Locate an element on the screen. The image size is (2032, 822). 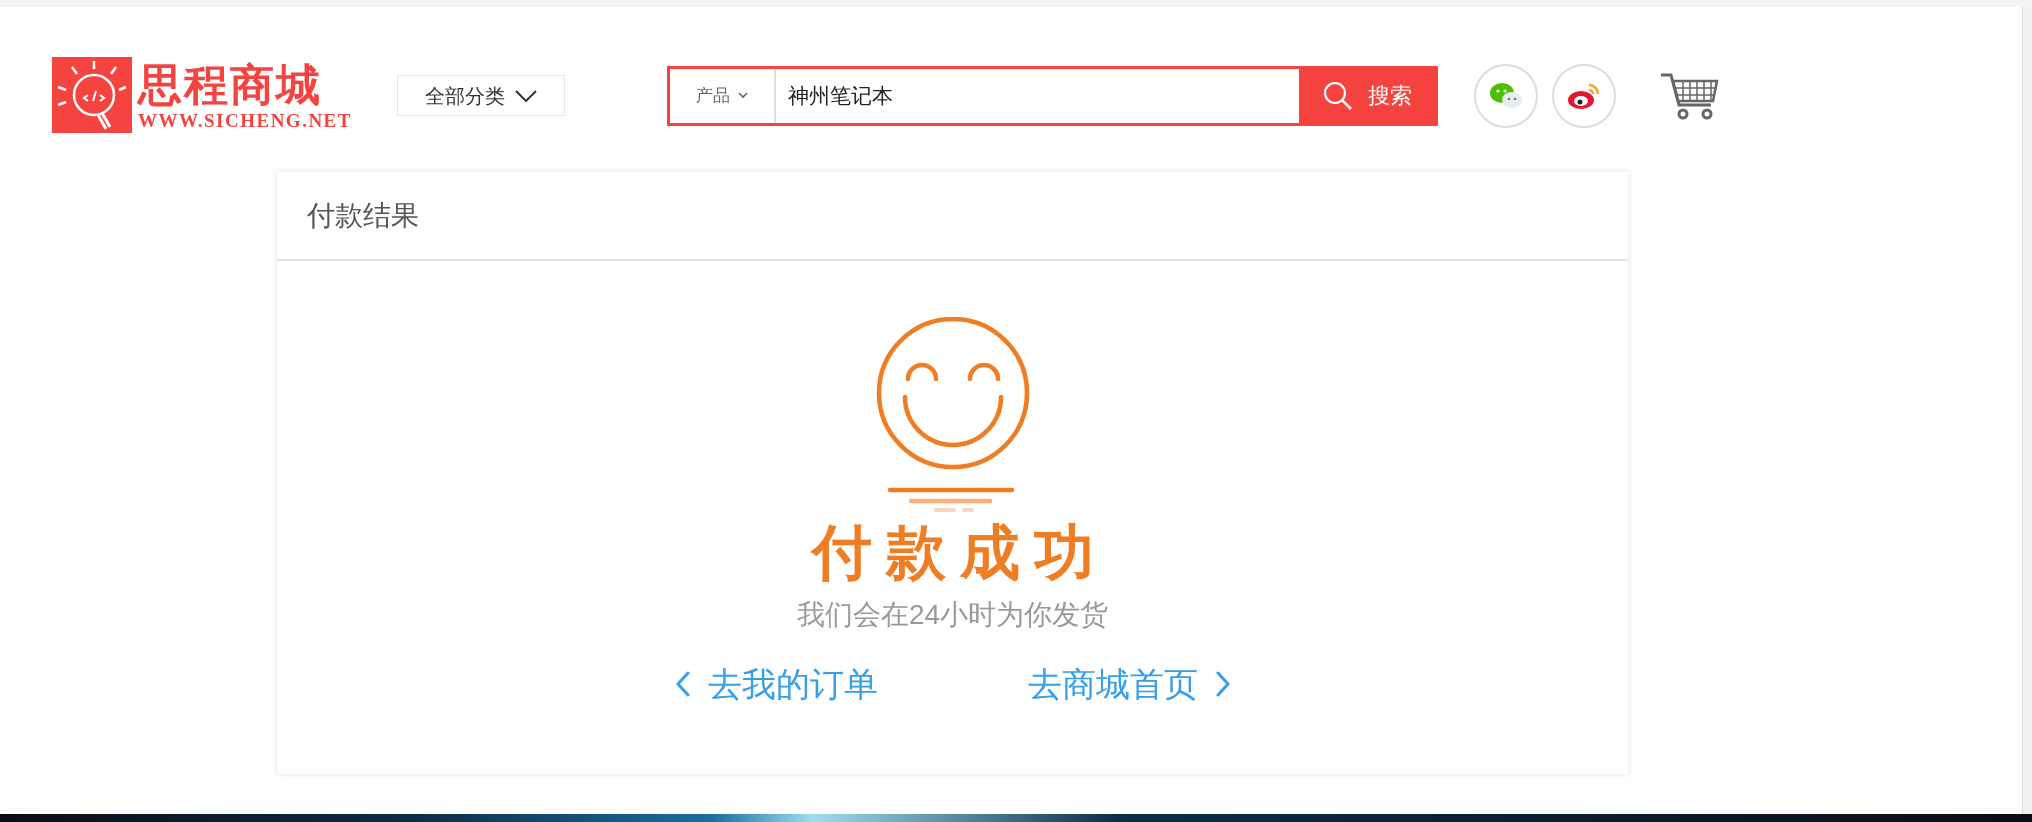
panel-title: 付款结果 is located at coordinates (363, 215).